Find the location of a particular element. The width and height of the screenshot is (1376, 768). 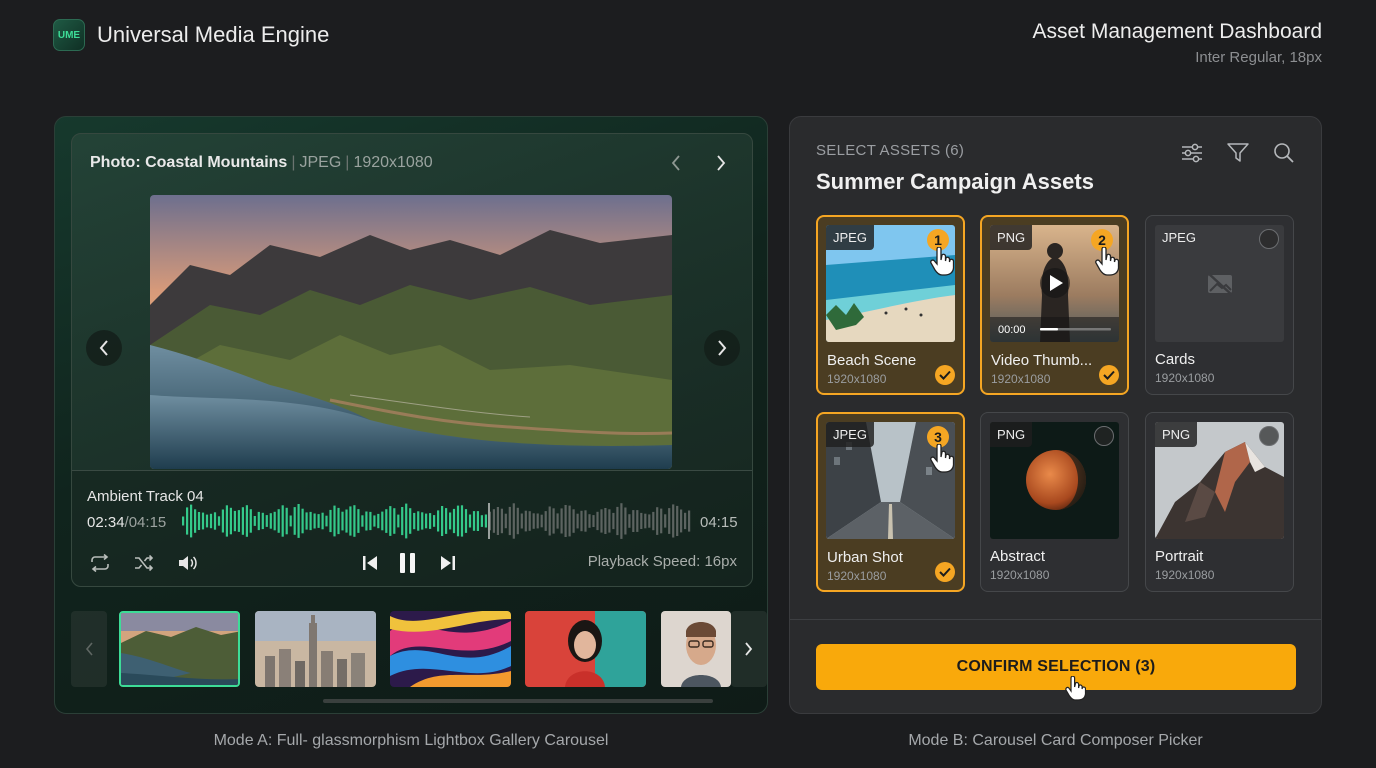

current-time: 02:34/04:15 is located at coordinates (126, 522).